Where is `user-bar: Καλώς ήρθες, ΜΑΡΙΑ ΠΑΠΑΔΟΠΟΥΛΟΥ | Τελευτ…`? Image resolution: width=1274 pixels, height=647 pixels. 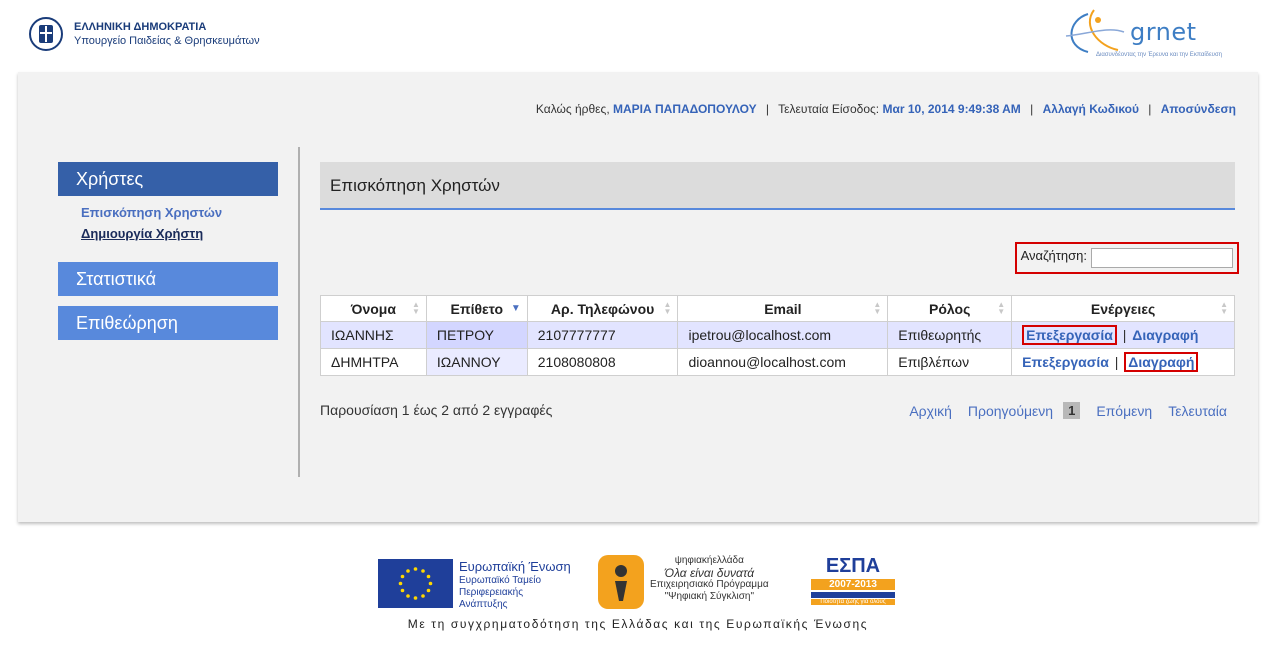 user-bar: Καλώς ήρθες, ΜΑΡΙΑ ΠΑΠΑΔΟΠΟΥΛΟΥ | Τελευτ… is located at coordinates (886, 109).